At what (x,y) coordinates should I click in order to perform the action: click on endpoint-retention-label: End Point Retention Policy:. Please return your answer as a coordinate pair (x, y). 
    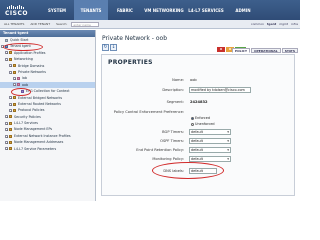
    Looking at the image, I should click on (160, 150).